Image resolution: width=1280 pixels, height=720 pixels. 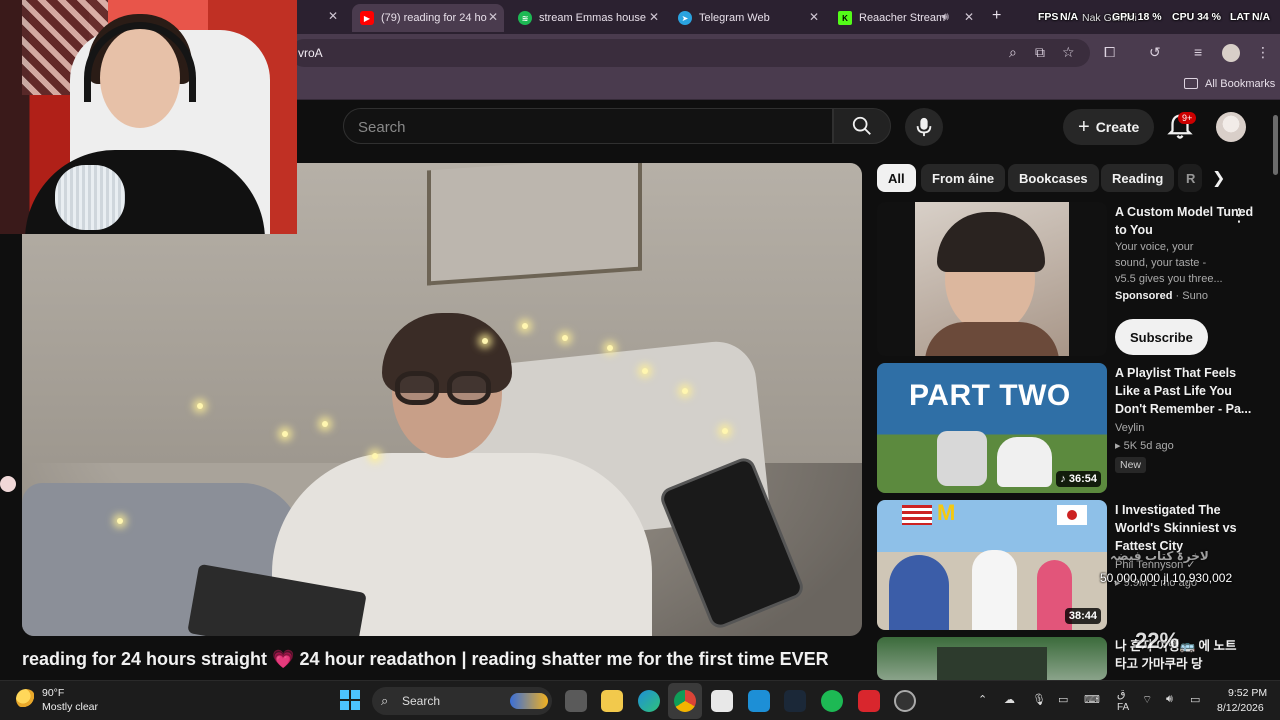 What do you see at coordinates (1187, 118) in the screenshot?
I see `notification-badge: 9+` at bounding box center [1187, 118].